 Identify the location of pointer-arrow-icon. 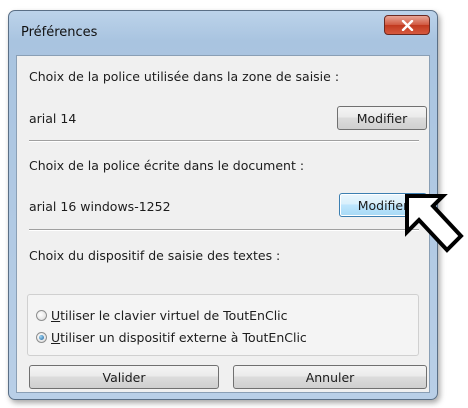
(434, 223).